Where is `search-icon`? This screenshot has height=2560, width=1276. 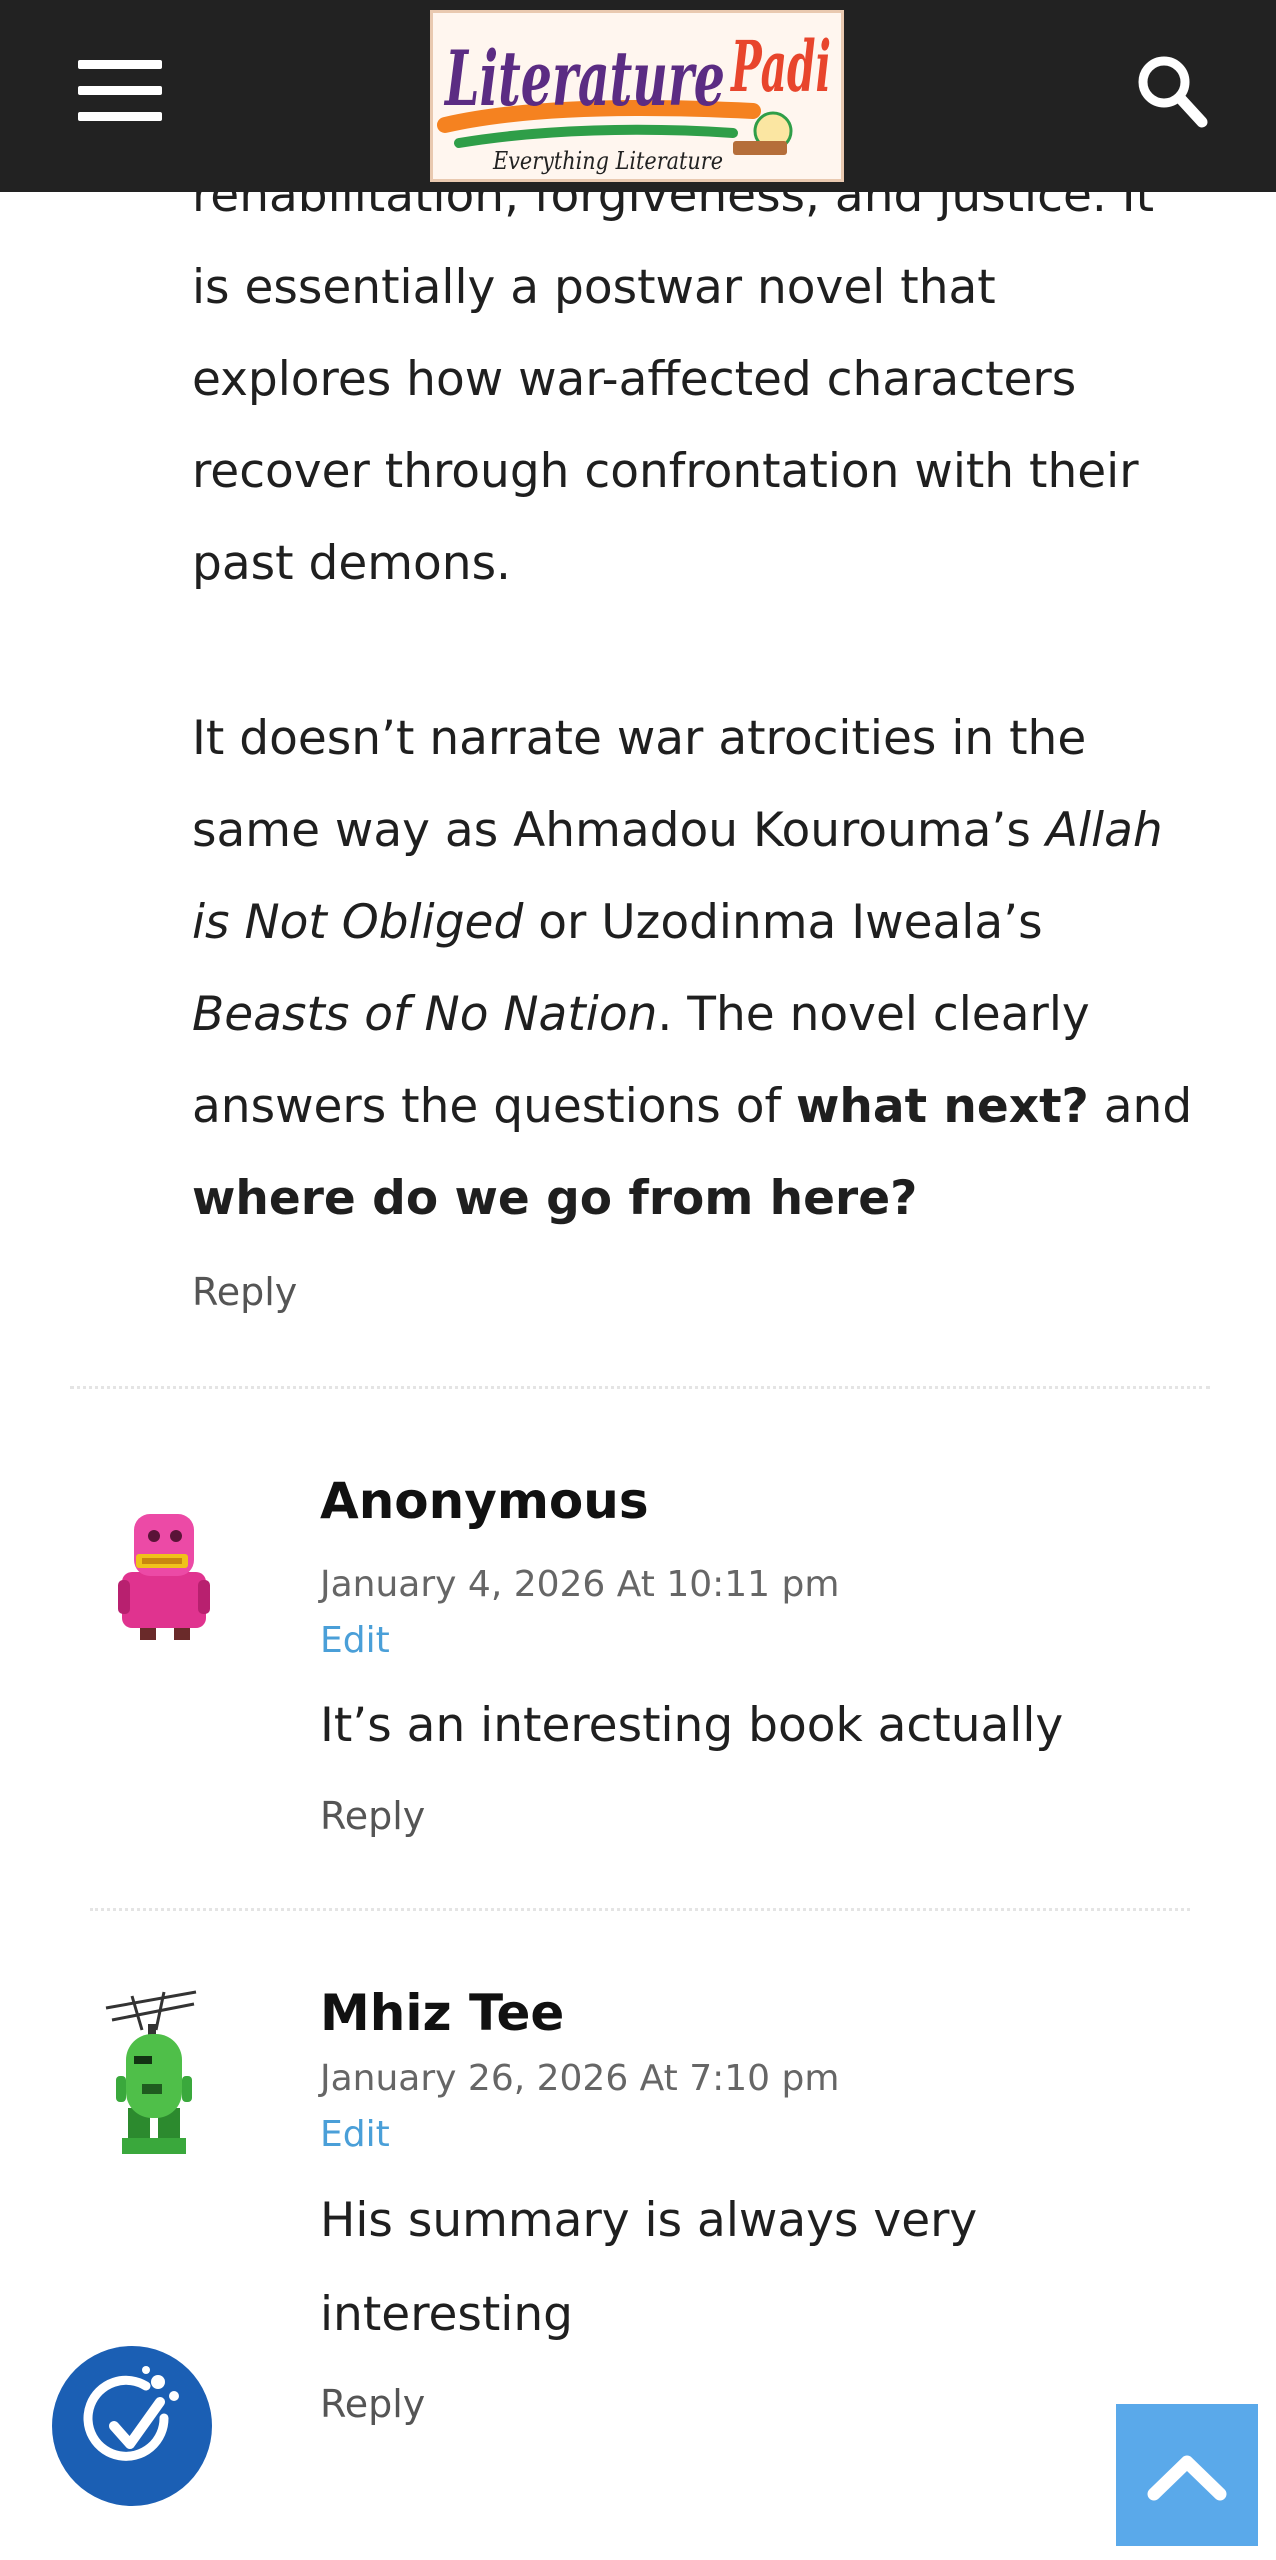
search-icon is located at coordinates (1172, 92).